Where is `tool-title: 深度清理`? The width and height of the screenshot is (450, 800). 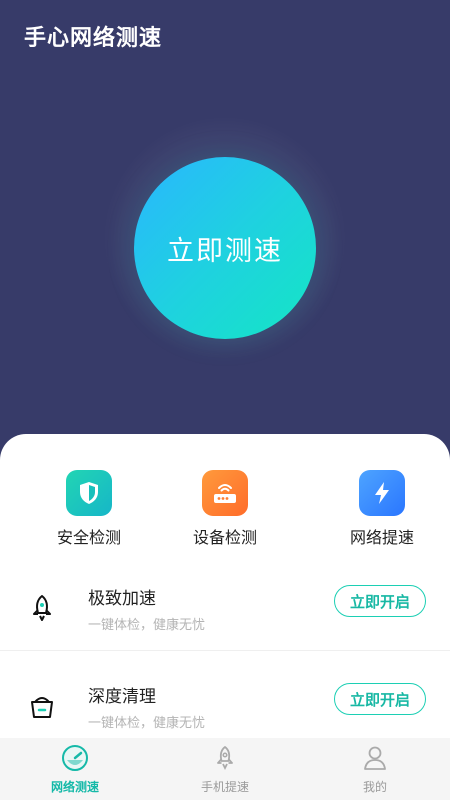 tool-title: 深度清理 is located at coordinates (122, 697).